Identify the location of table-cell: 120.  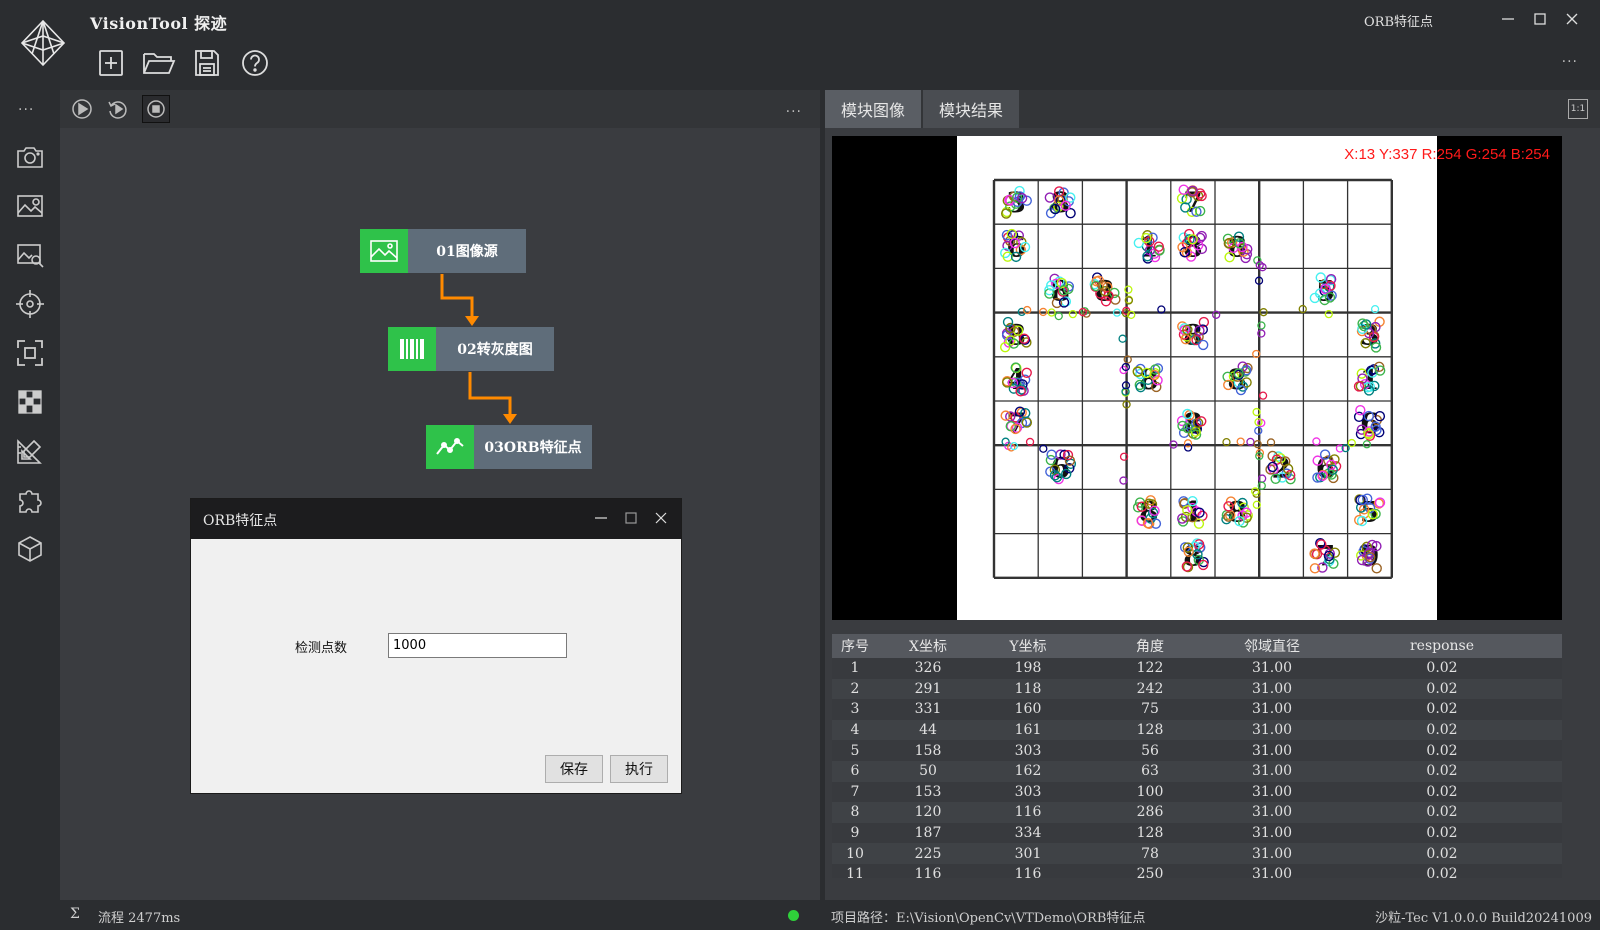
(928, 812).